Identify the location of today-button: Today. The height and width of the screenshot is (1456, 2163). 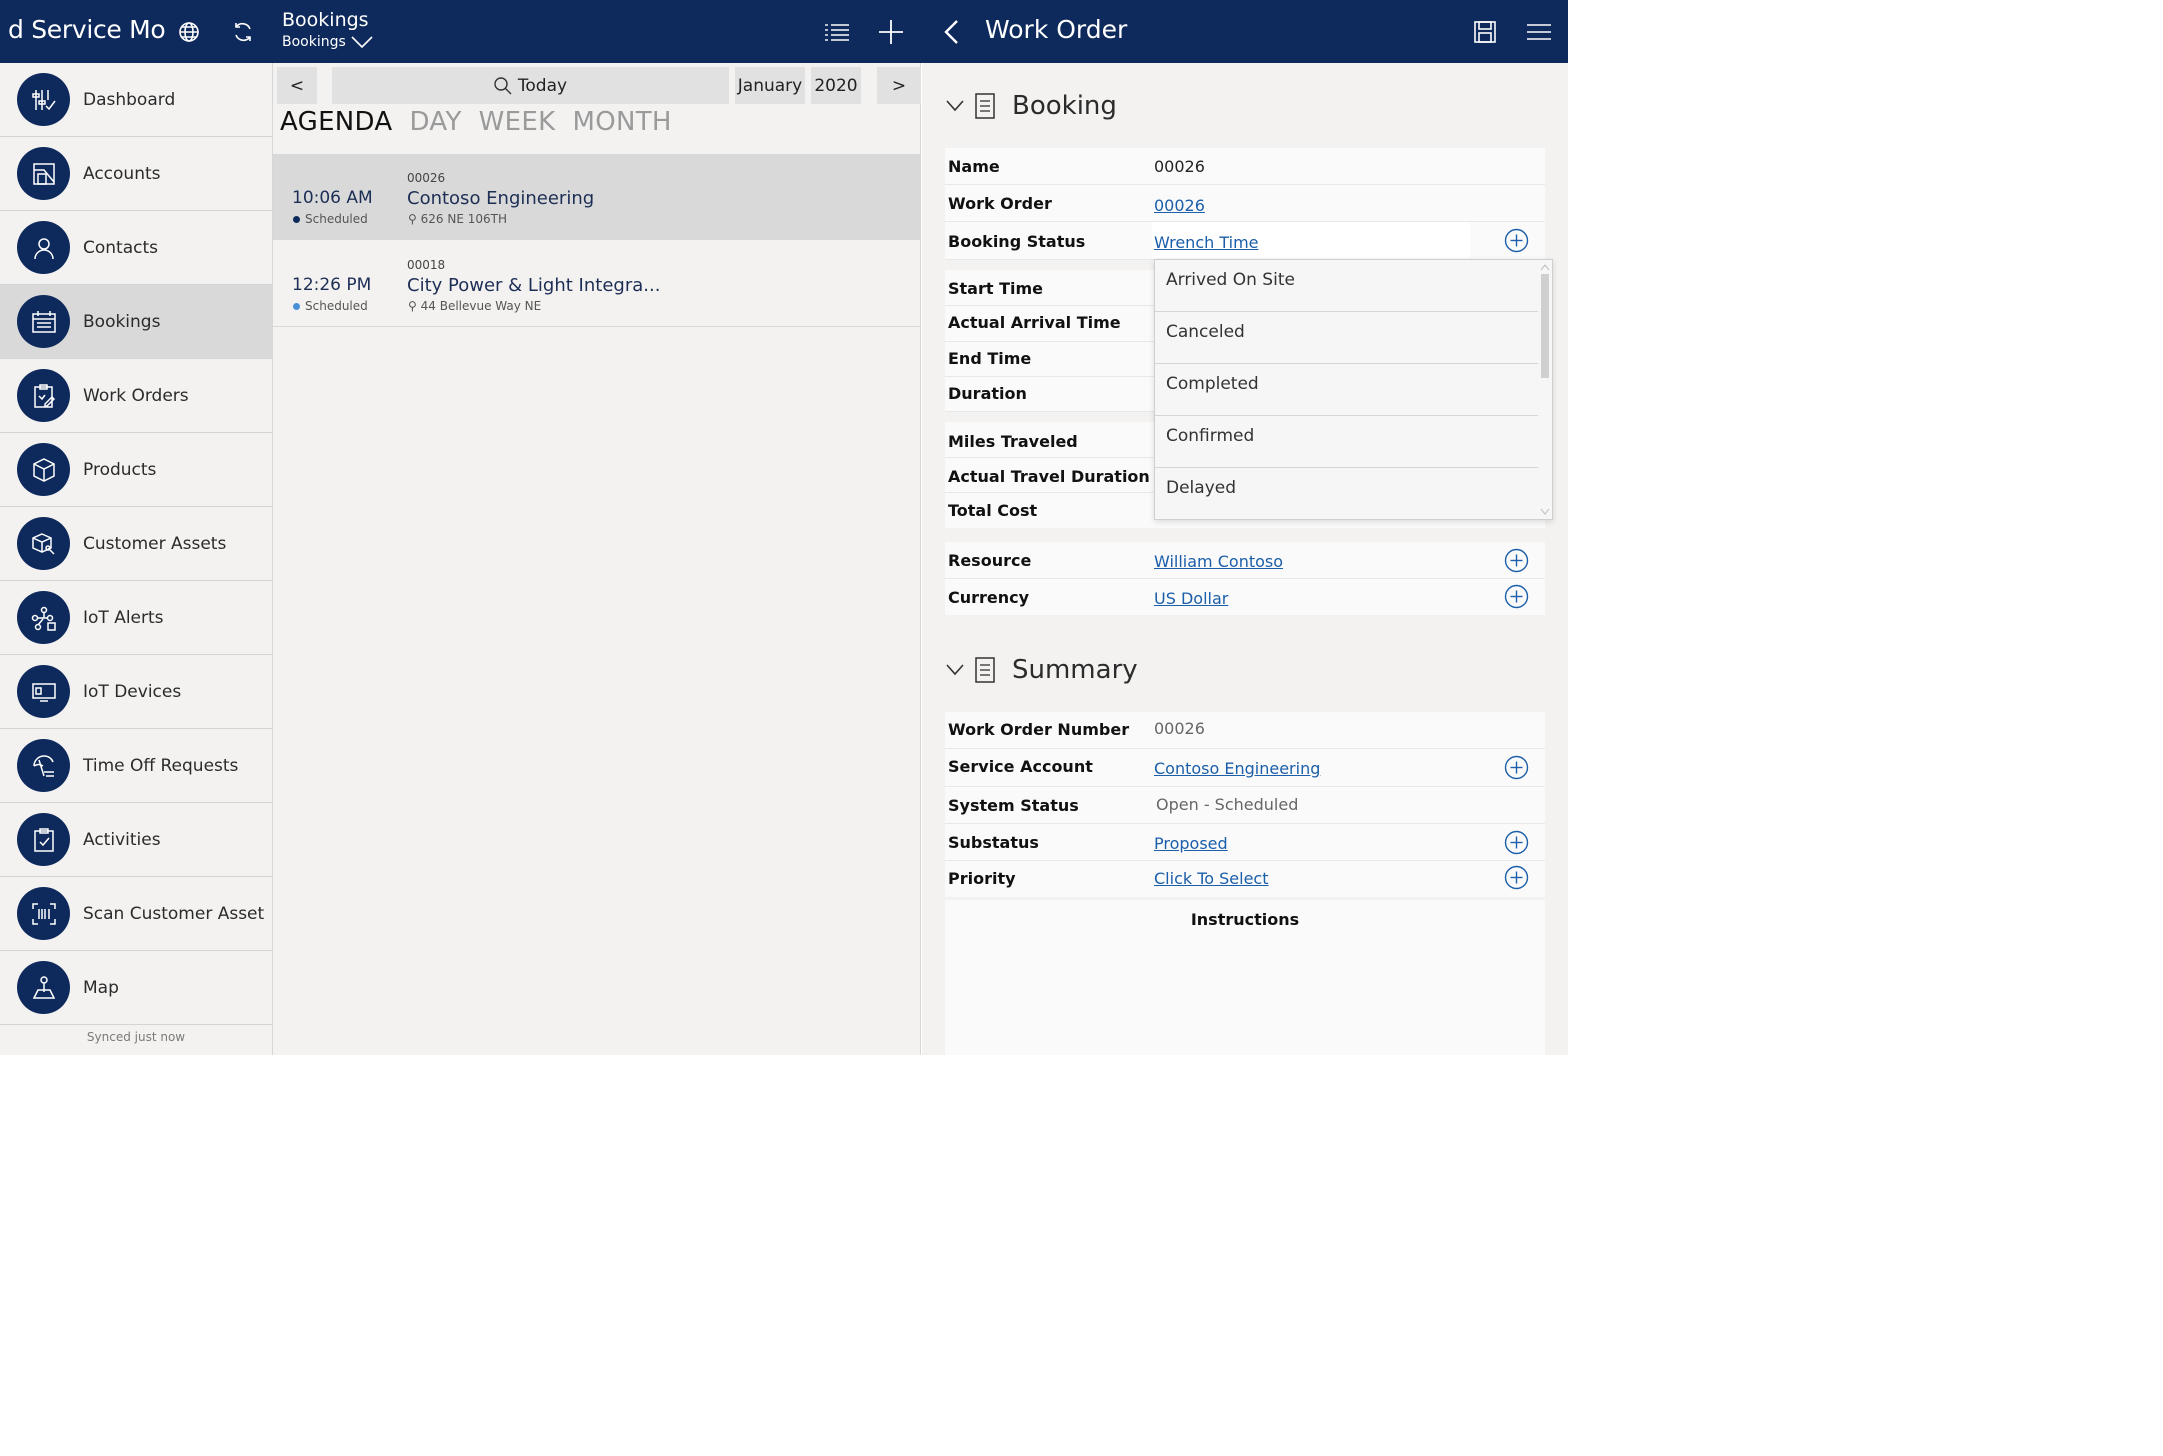
(530, 85).